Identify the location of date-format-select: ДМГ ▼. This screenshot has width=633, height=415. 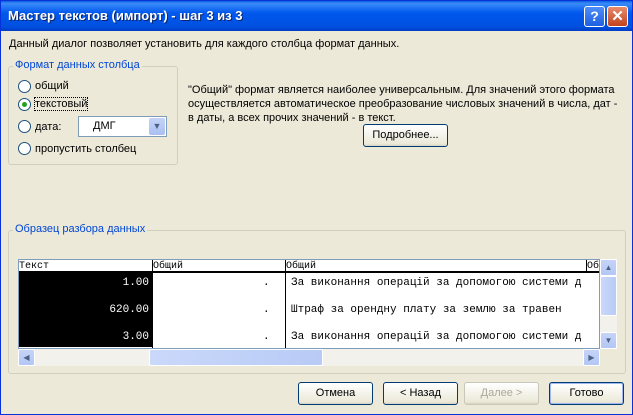
(122, 126).